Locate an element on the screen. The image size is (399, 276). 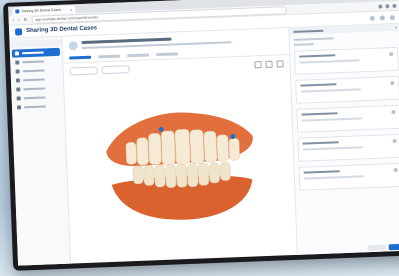
tab-files is located at coordinates (167, 54).